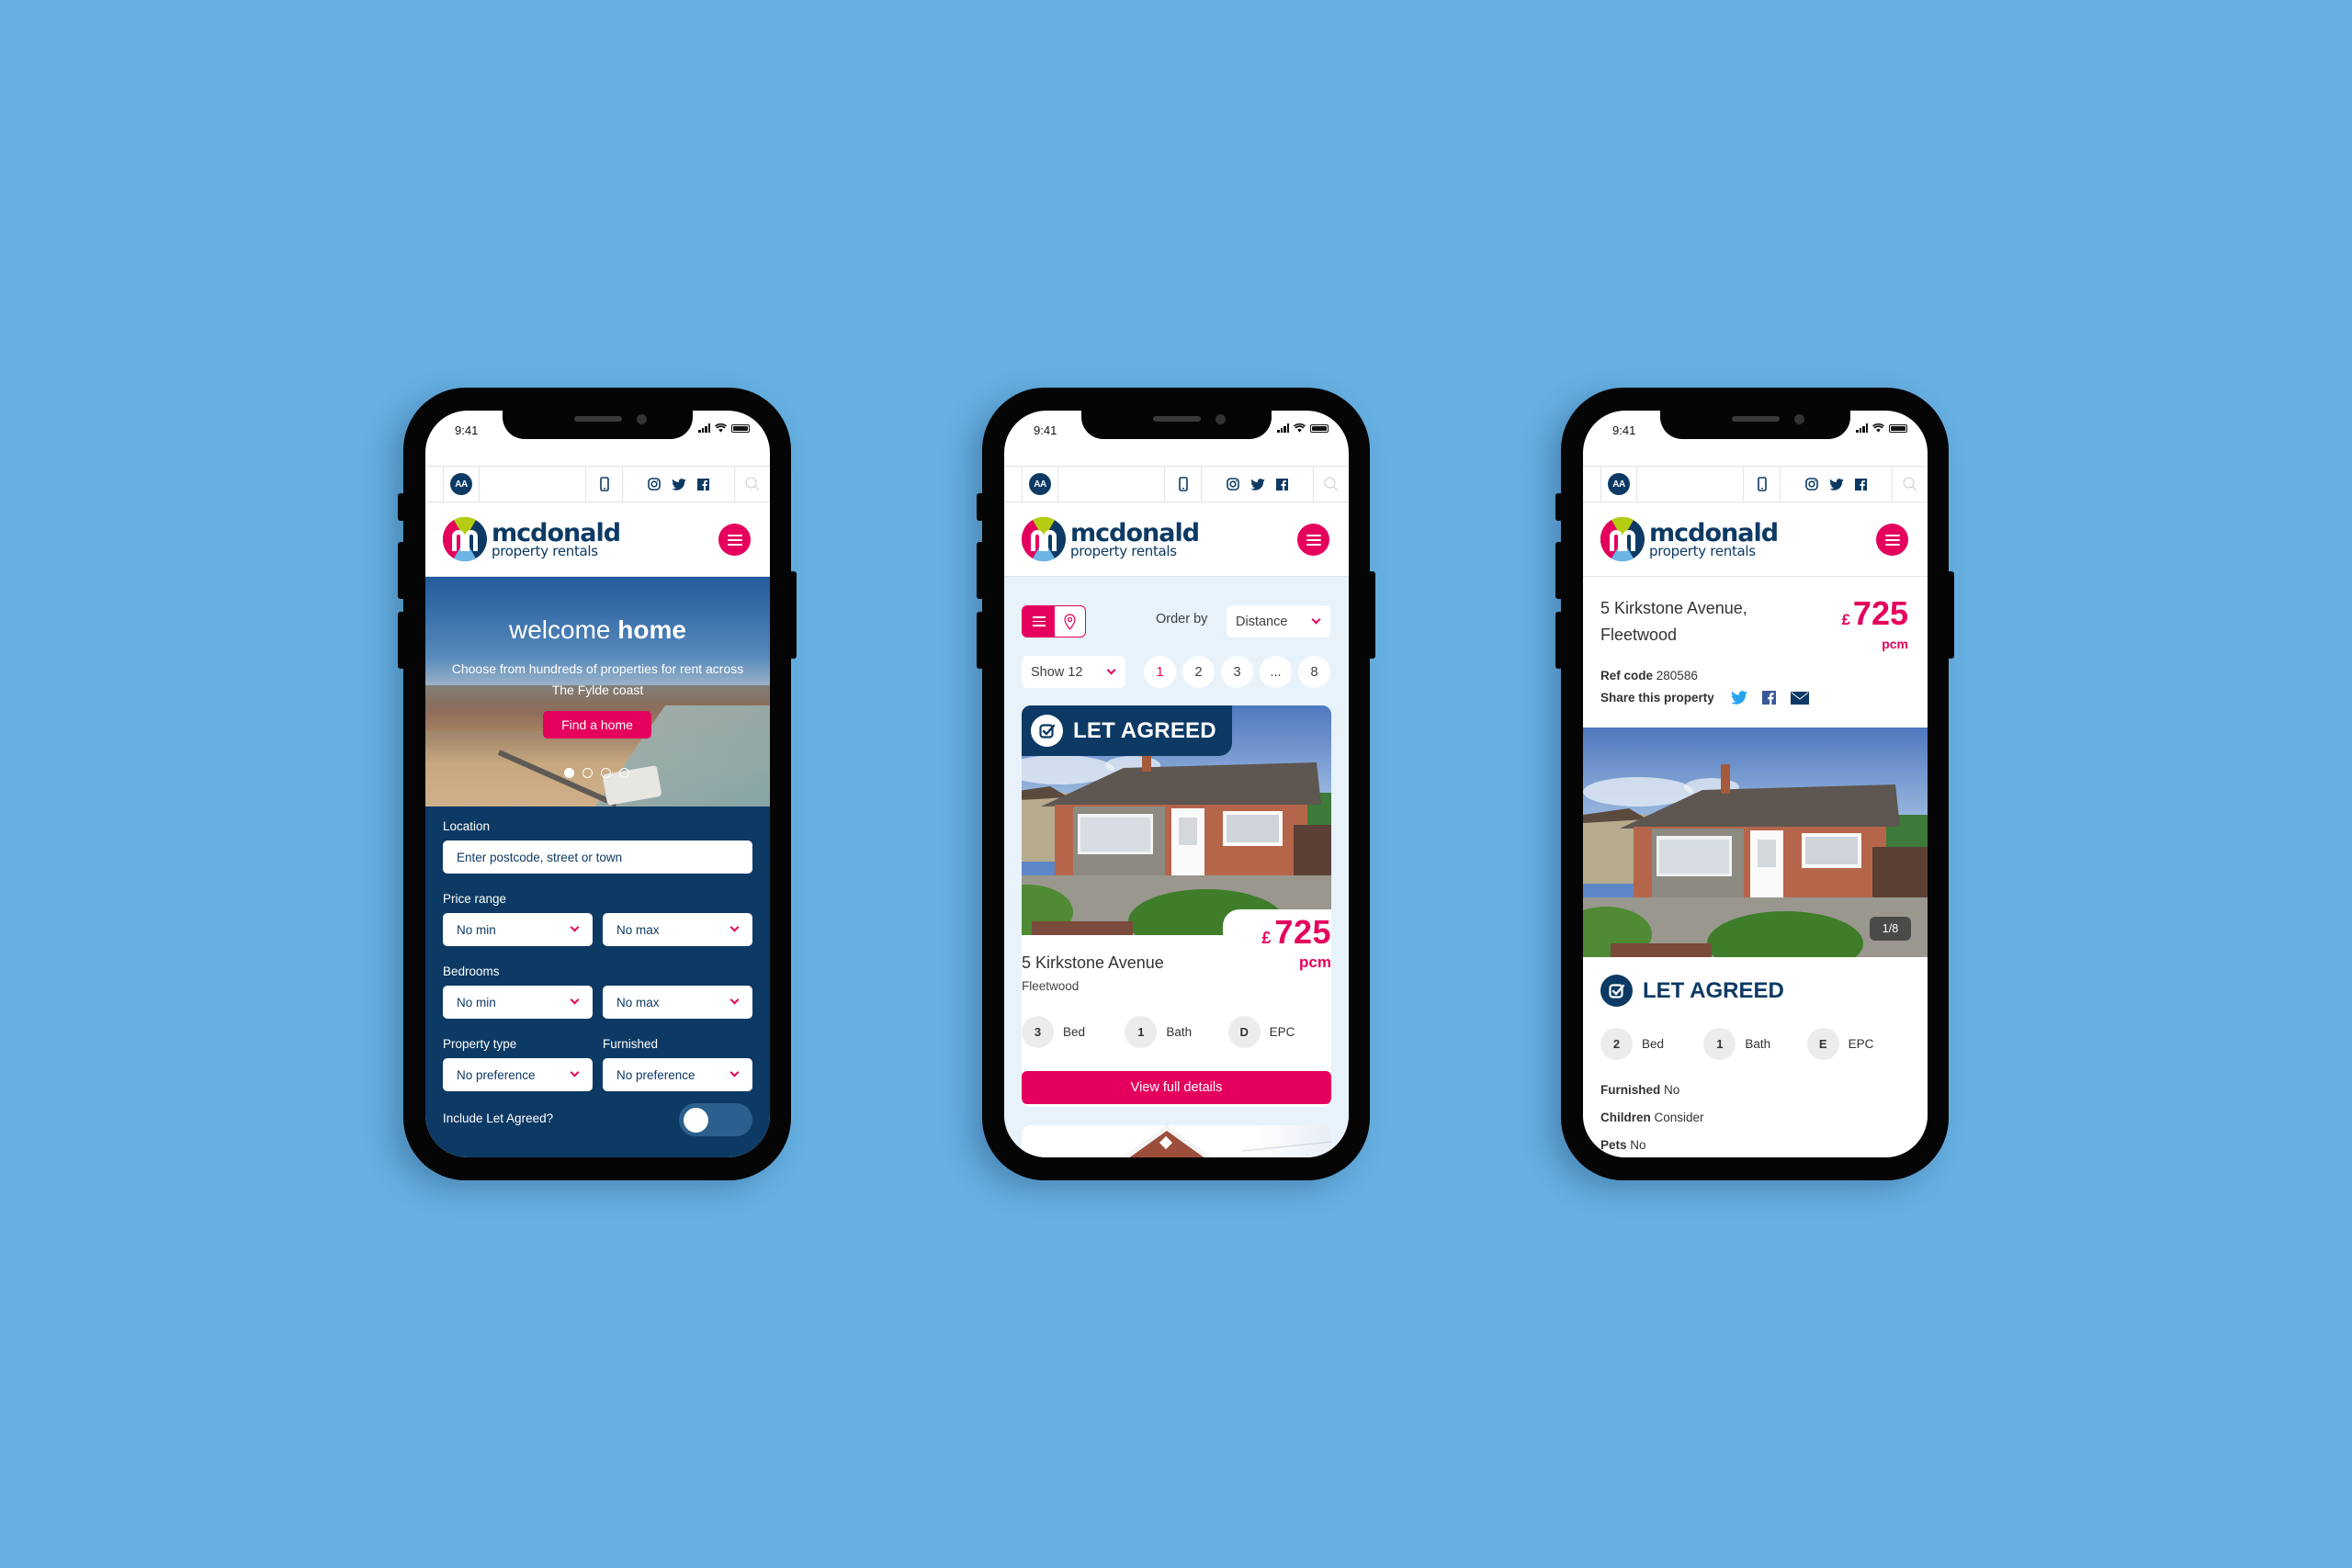 The image size is (2352, 1568). What do you see at coordinates (1624, 430) in the screenshot?
I see `status-time: 9:41` at bounding box center [1624, 430].